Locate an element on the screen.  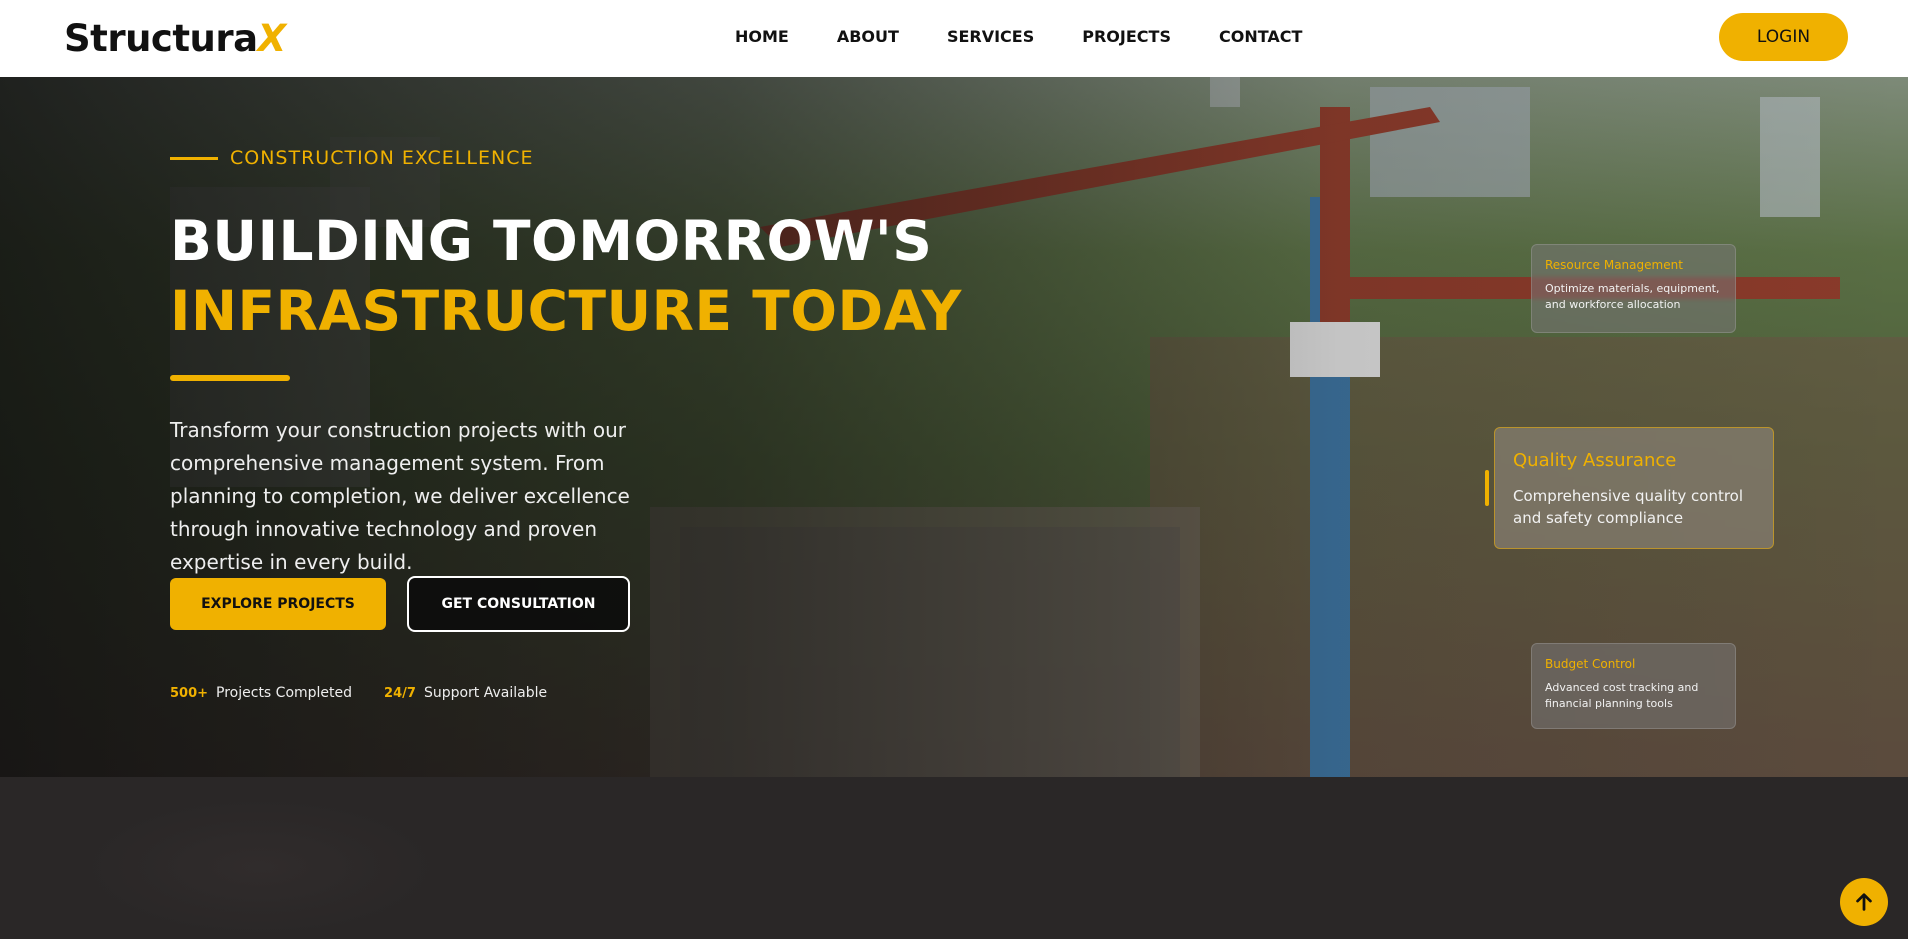
scroll-to-top-button is located at coordinates (1864, 902).